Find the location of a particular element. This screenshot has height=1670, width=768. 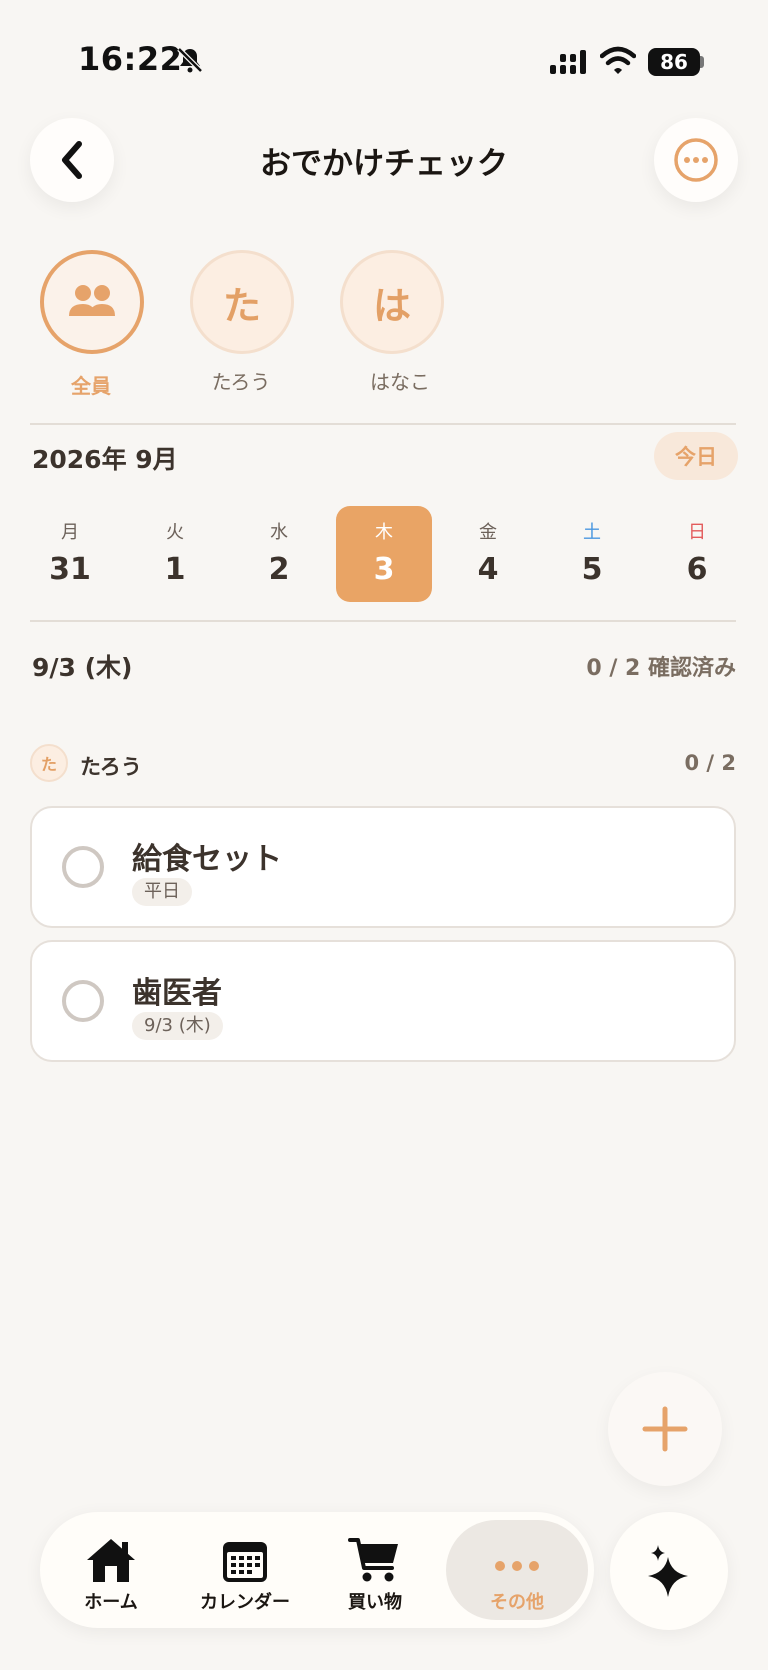

member-label: はなこ is located at coordinates (400, 382).